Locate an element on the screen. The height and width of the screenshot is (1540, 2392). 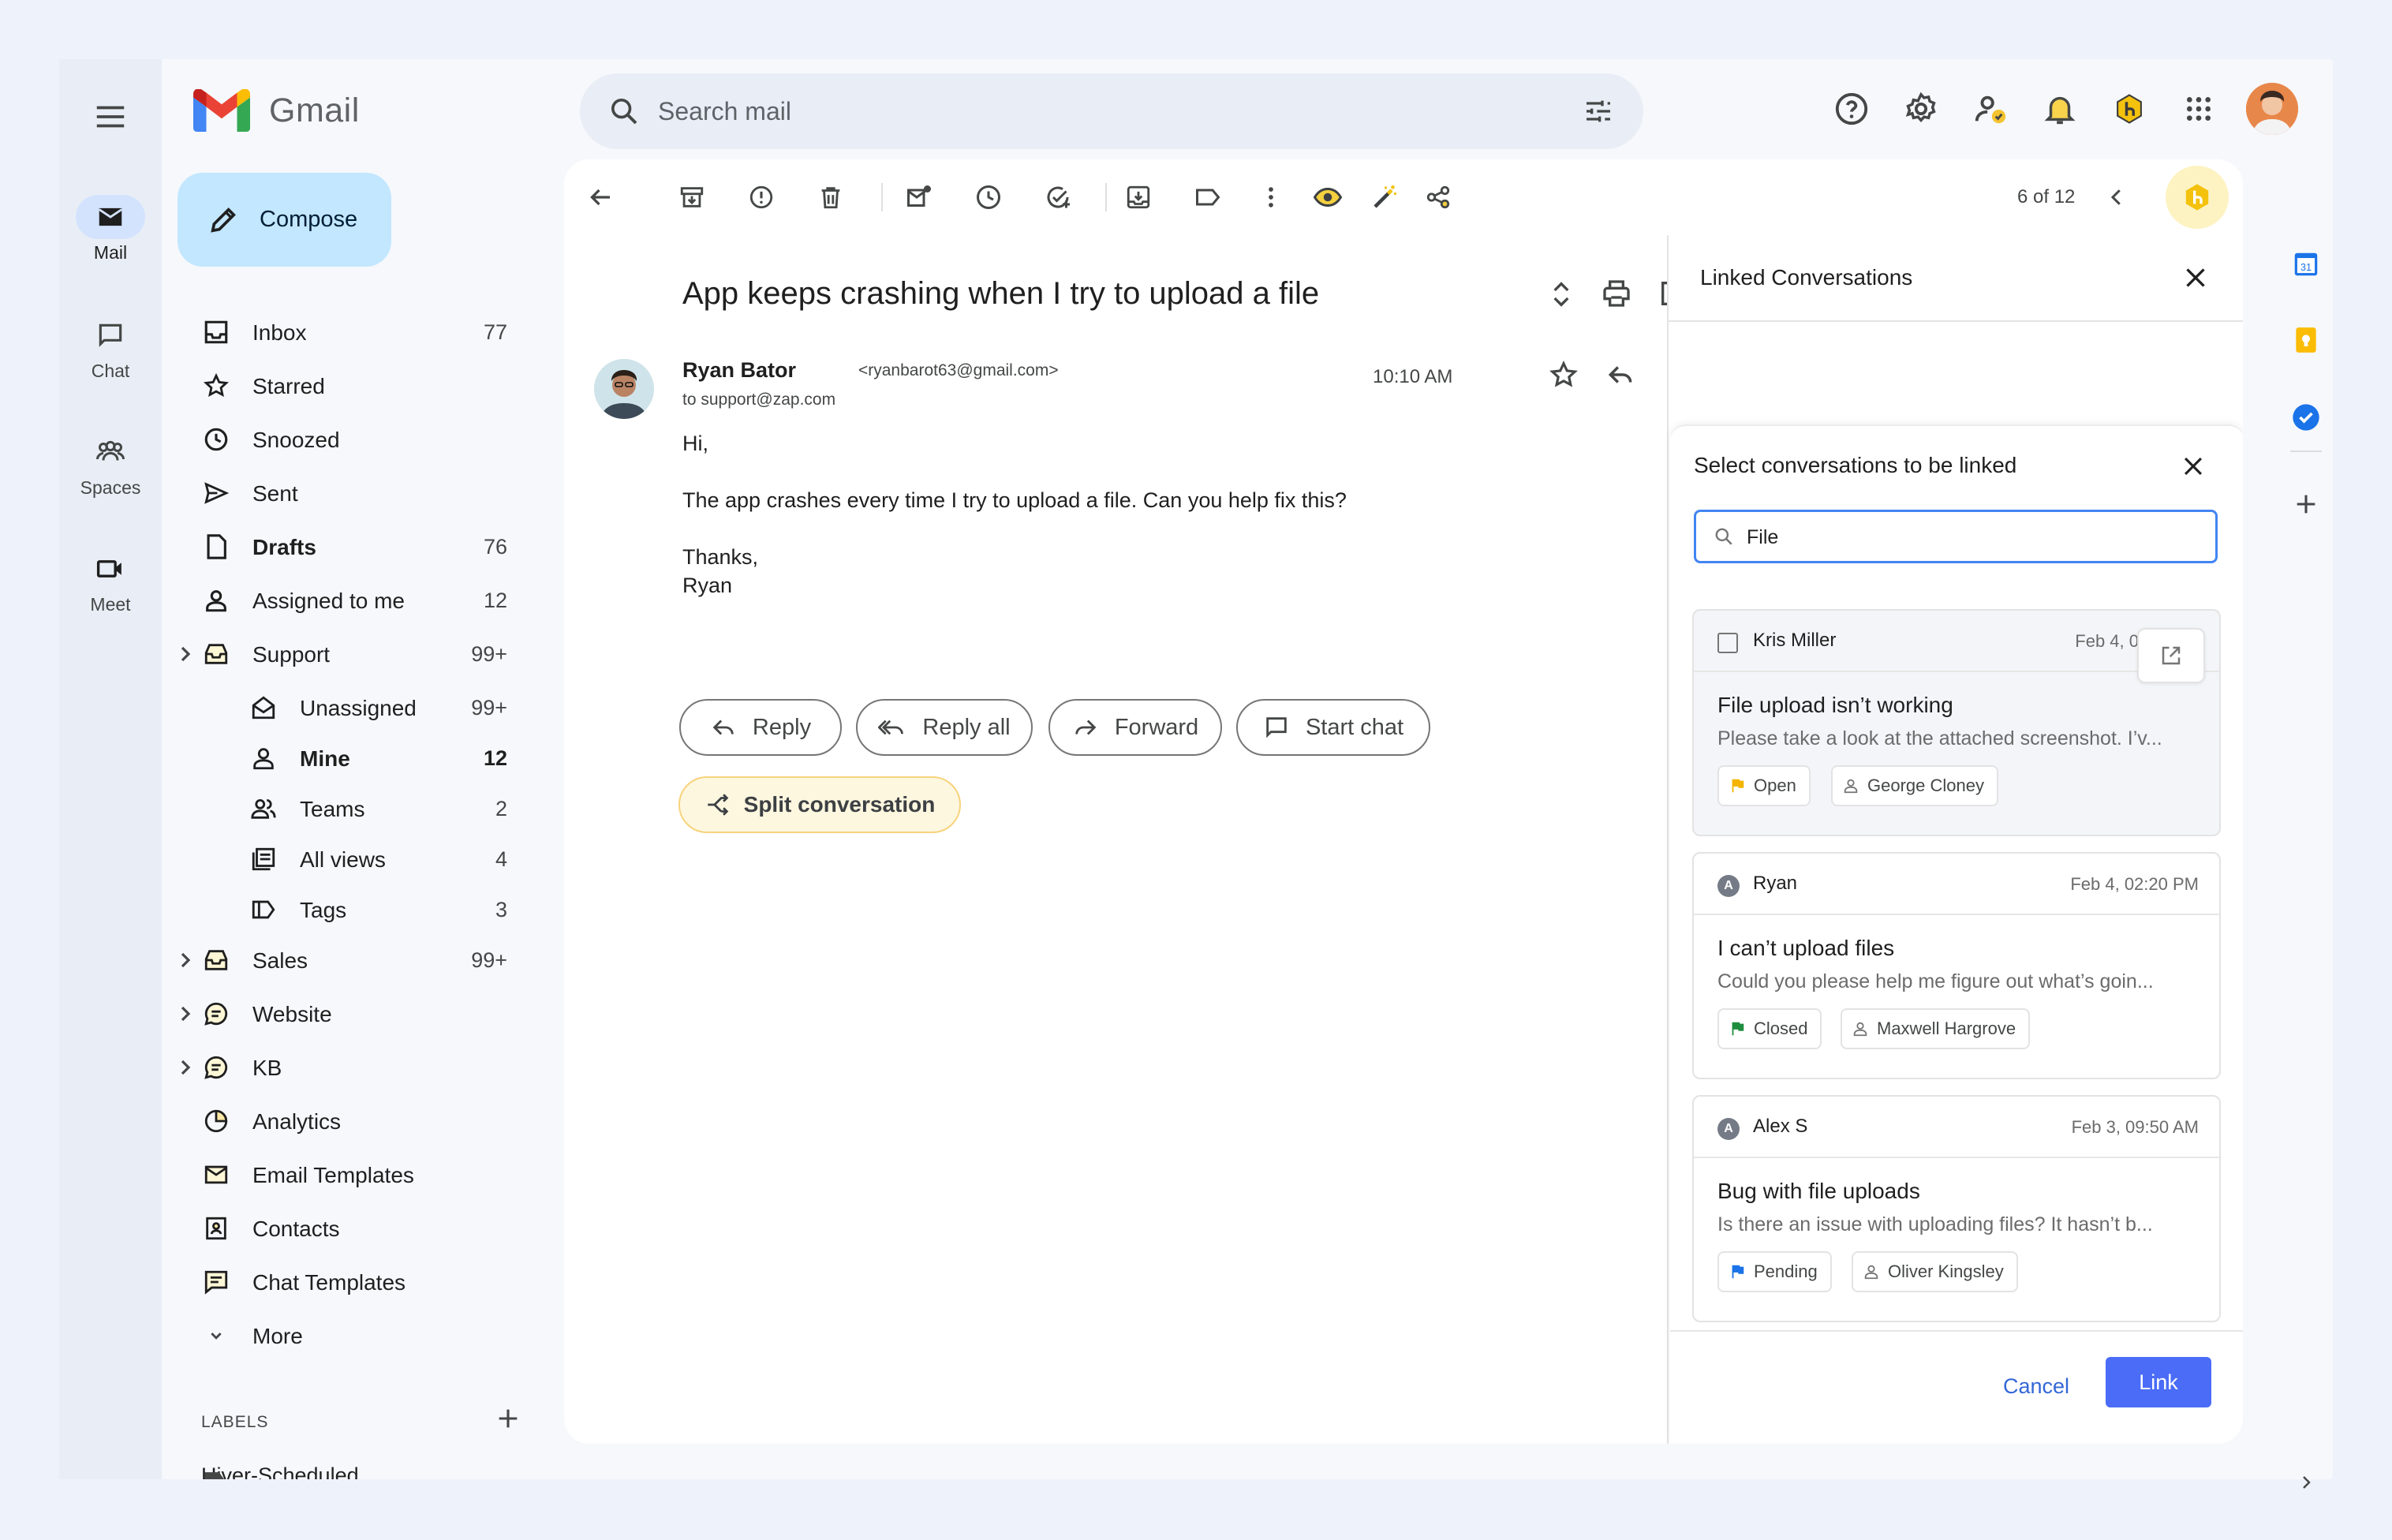
cancel-button: Cancel is located at coordinates (2036, 1386).